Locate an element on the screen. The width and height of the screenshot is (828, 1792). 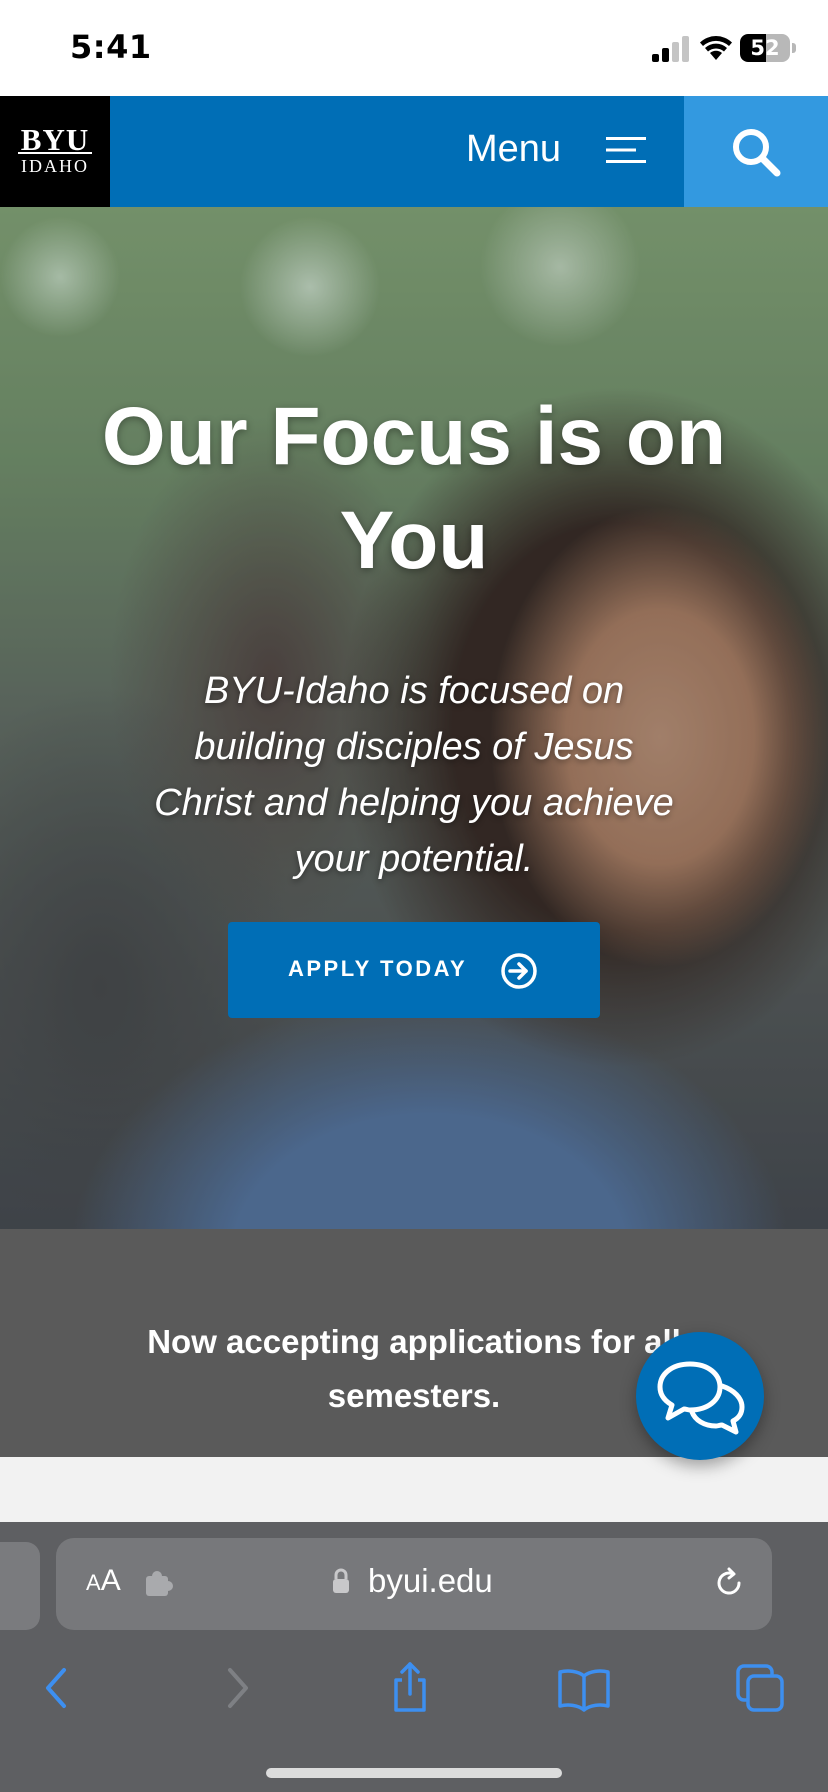
url-text: byui.edu is located at coordinates (430, 1580).